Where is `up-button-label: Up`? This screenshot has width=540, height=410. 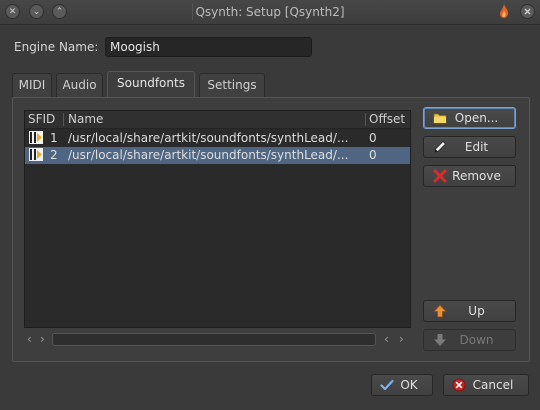 up-button-label: Up is located at coordinates (476, 311).